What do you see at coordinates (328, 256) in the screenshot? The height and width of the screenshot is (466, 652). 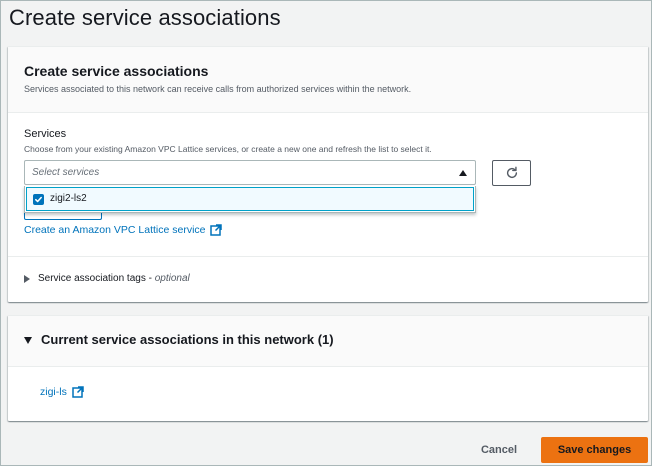 I see `divider` at bounding box center [328, 256].